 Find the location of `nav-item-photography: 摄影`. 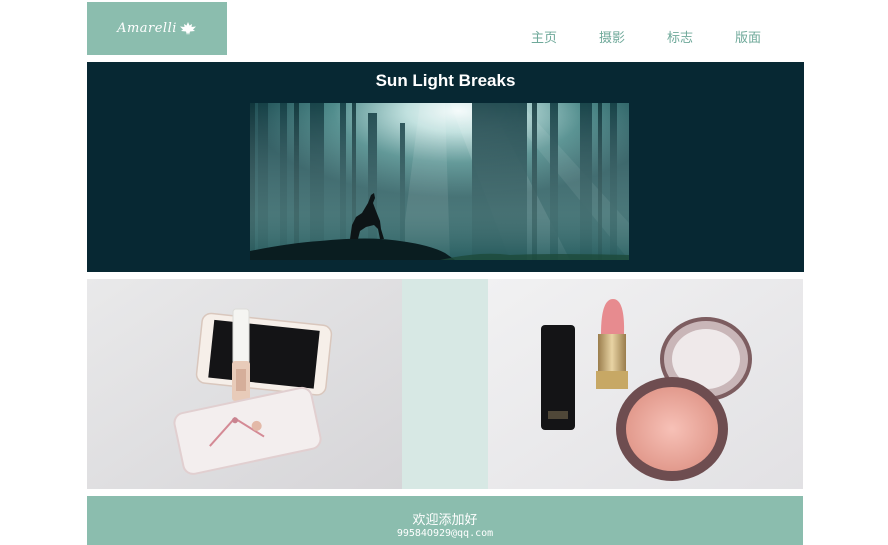

nav-item-photography: 摄影 is located at coordinates (612, 36).